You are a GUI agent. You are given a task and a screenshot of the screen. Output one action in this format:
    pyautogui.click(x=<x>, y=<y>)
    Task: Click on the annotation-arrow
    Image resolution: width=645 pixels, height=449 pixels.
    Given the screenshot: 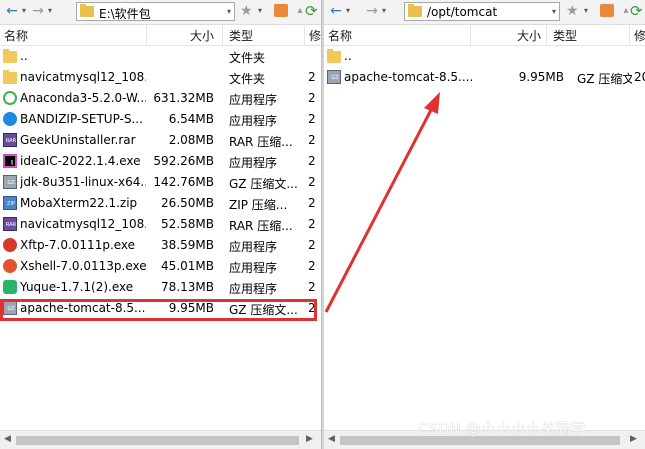 What is the action you would take?
    pyautogui.click(x=382, y=202)
    